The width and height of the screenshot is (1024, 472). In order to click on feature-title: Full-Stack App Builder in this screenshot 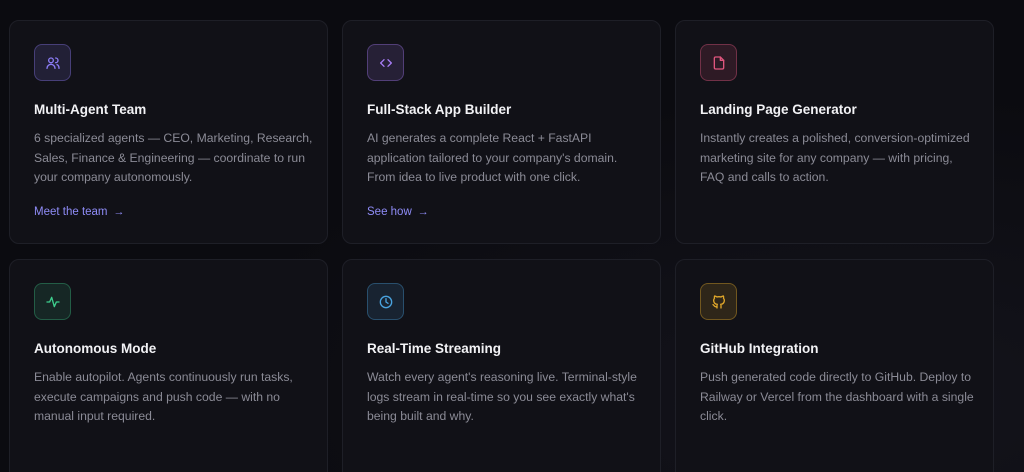, I will do `click(439, 109)`.